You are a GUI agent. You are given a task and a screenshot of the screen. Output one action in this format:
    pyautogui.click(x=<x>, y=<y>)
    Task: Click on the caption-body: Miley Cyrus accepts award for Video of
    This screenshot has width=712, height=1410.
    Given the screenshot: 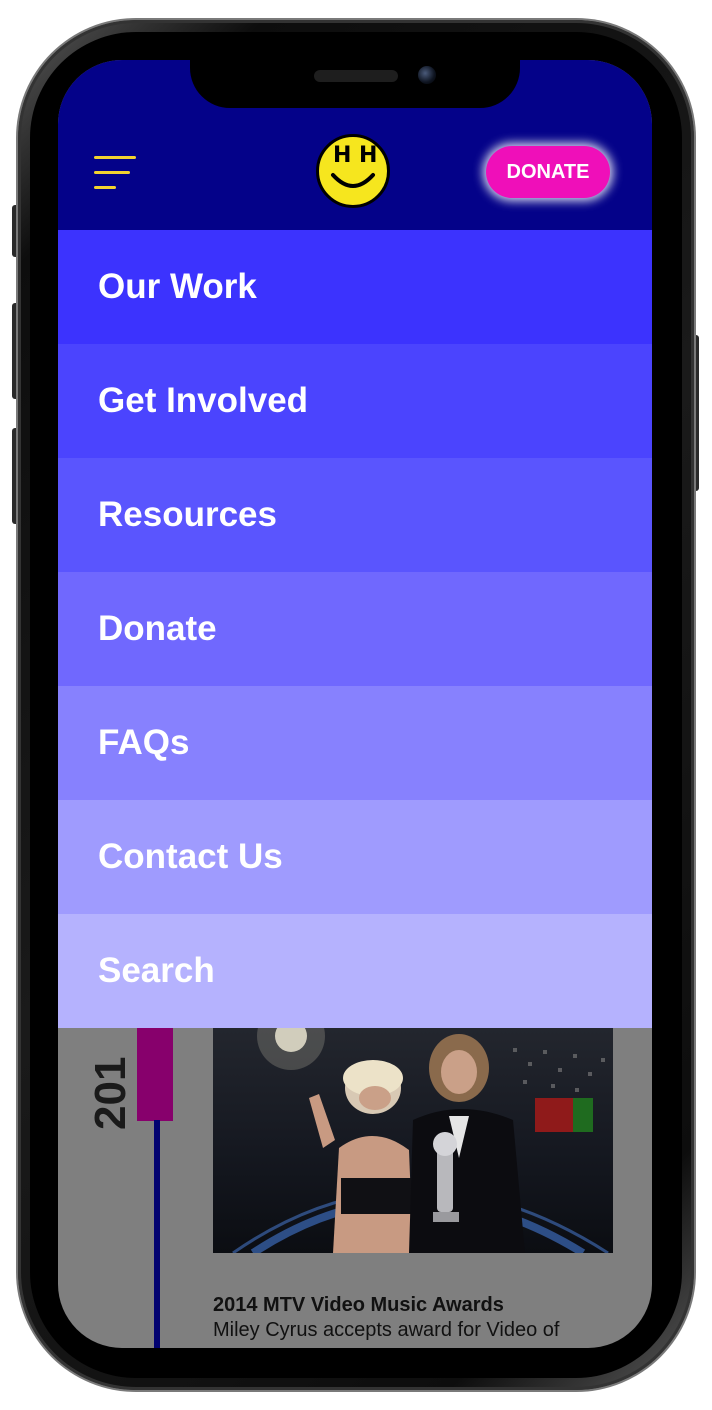 What is the action you would take?
    pyautogui.click(x=386, y=1330)
    